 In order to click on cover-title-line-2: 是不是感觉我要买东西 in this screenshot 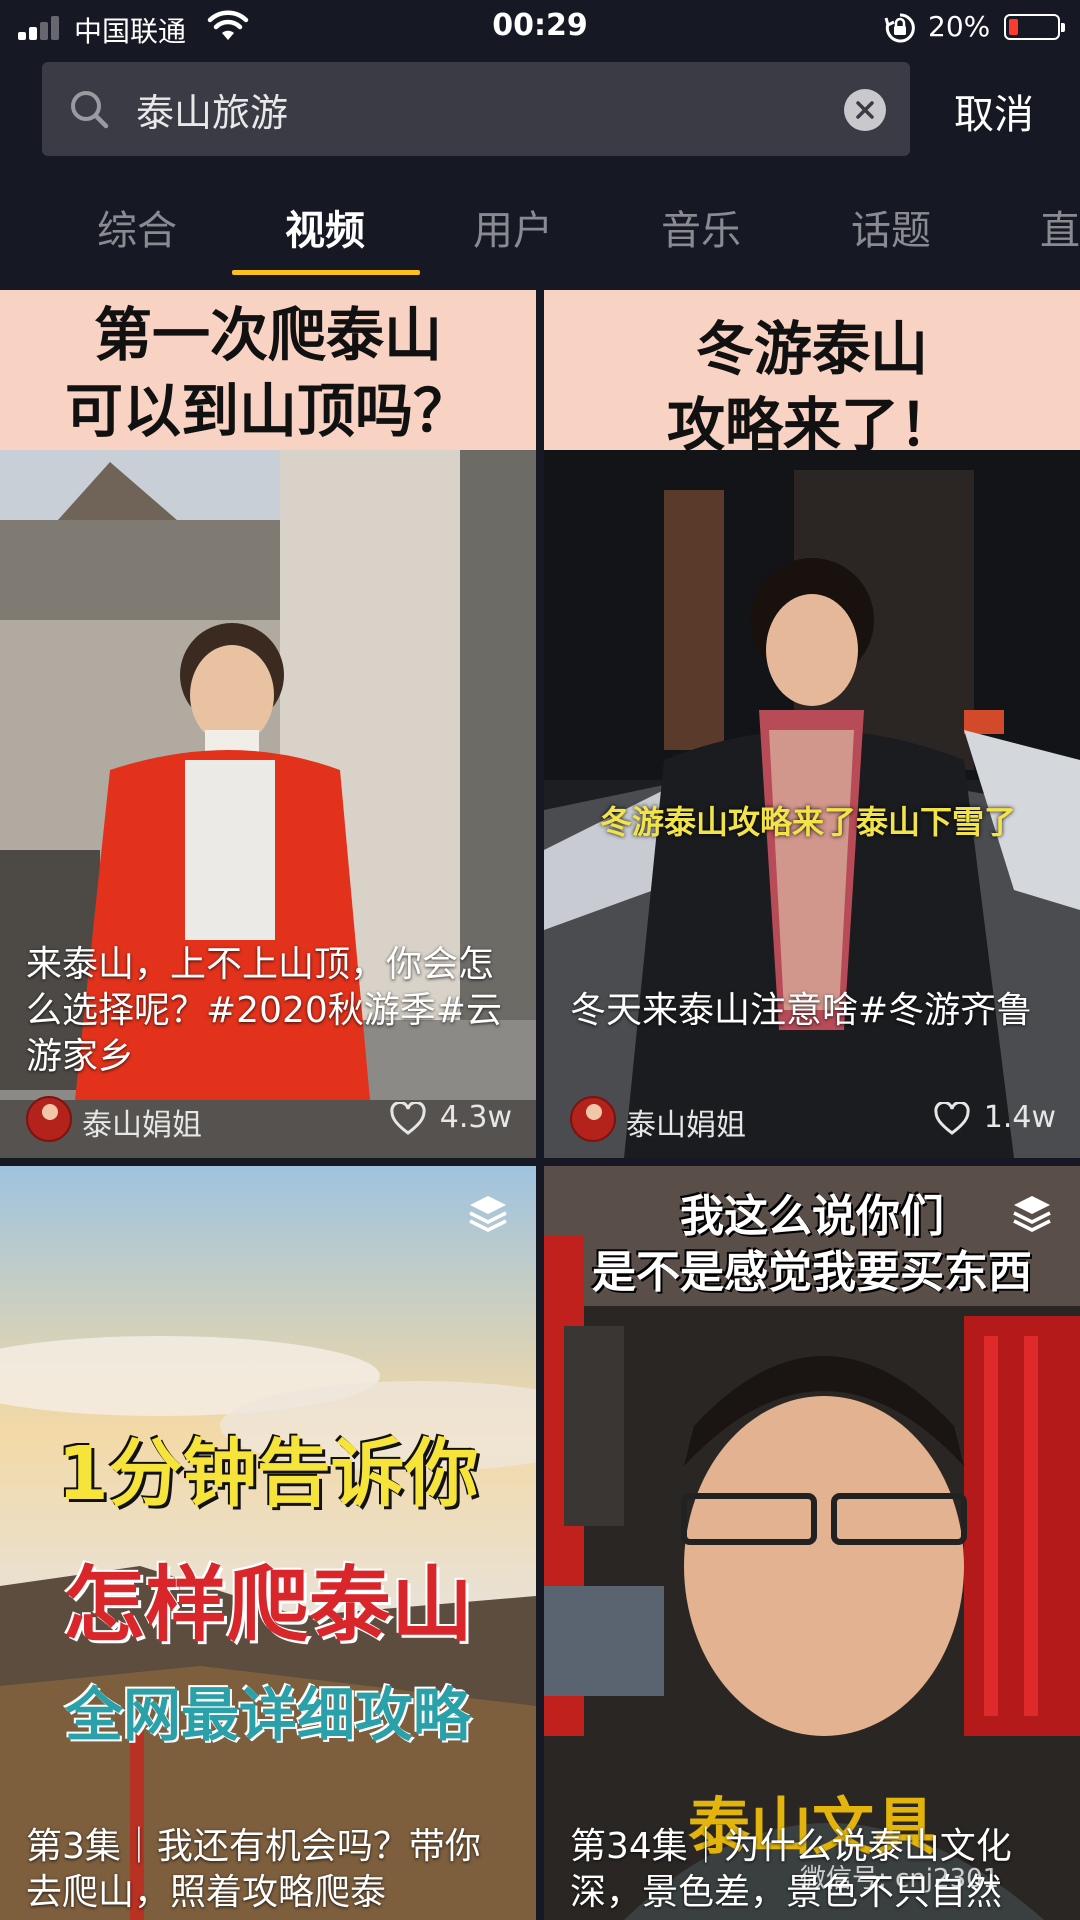, I will do `click(812, 1272)`.